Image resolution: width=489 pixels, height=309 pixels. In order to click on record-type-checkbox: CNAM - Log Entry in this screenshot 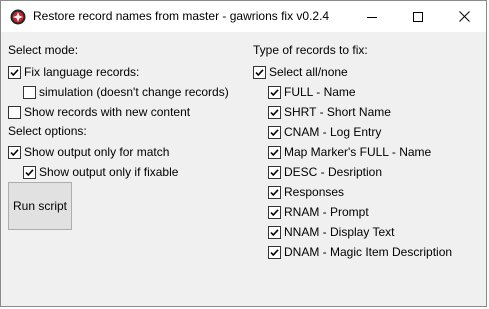, I will do `click(324, 132)`.